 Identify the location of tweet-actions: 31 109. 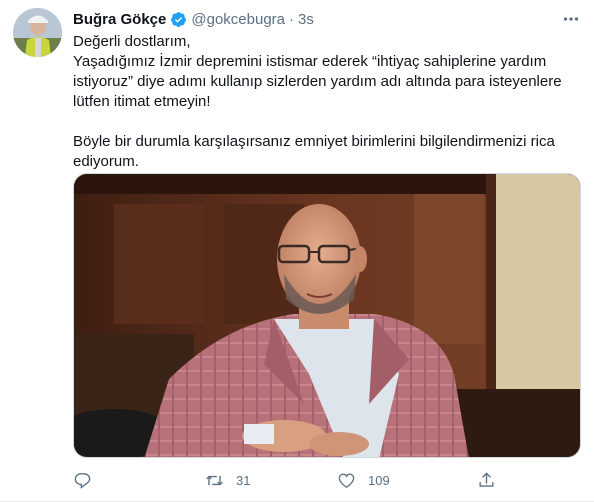
(293, 480).